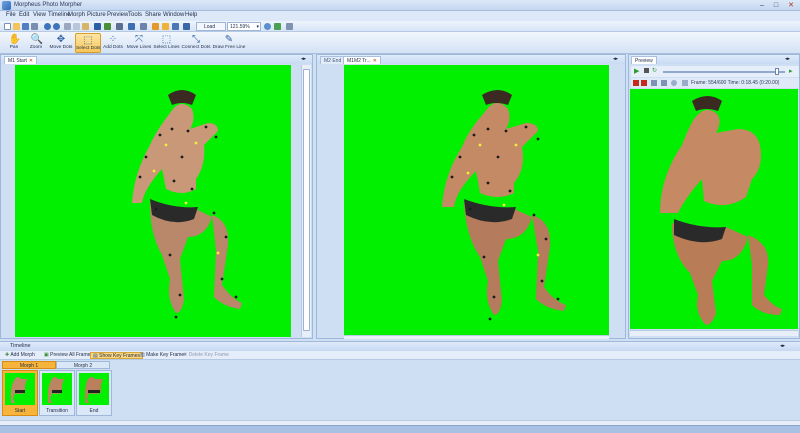 This screenshot has height=433, width=800. What do you see at coordinates (400, 429) in the screenshot?
I see `status-bar` at bounding box center [400, 429].